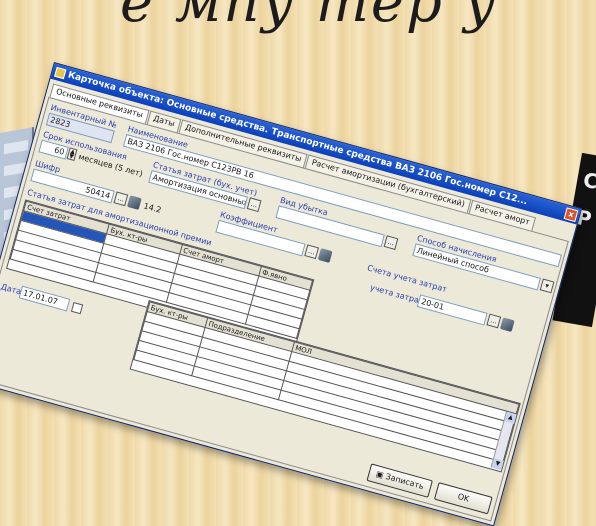  Describe the element at coordinates (452, 310) in the screenshot. I see `account-field: 20-01` at that location.